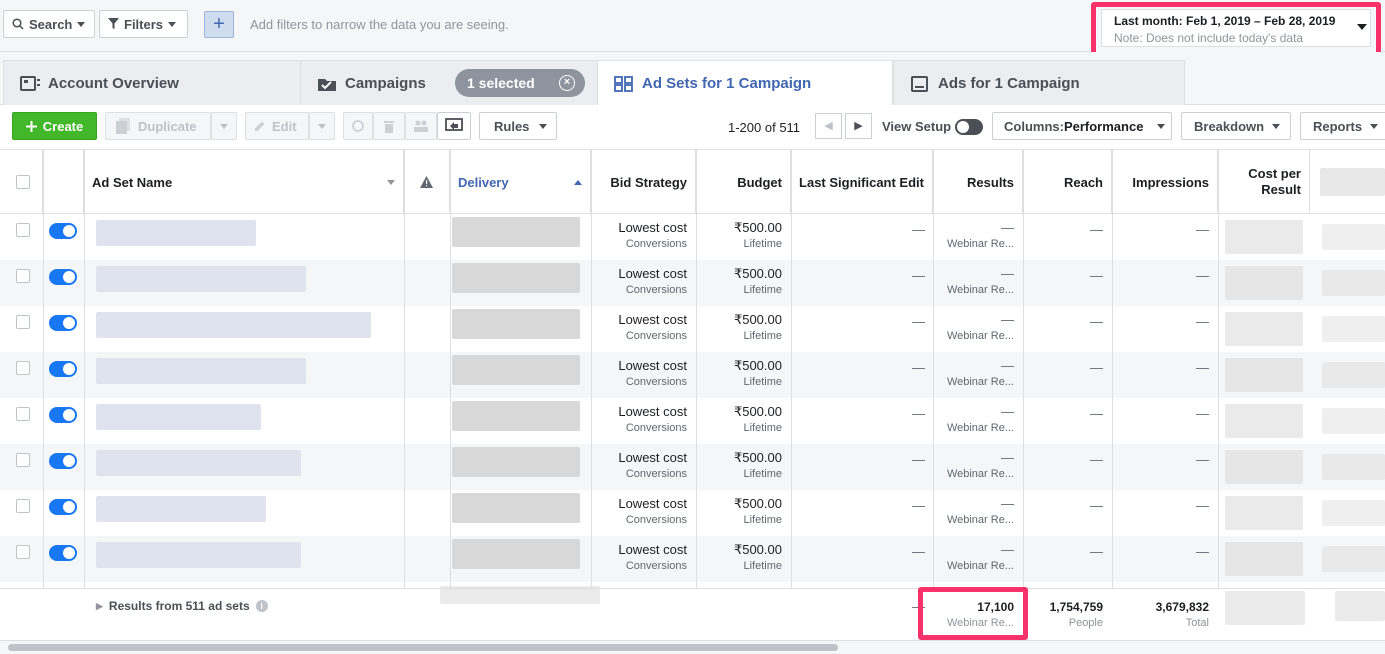  I want to click on bid-strategy-cell: Lowest cost Conversions, so click(639, 466).